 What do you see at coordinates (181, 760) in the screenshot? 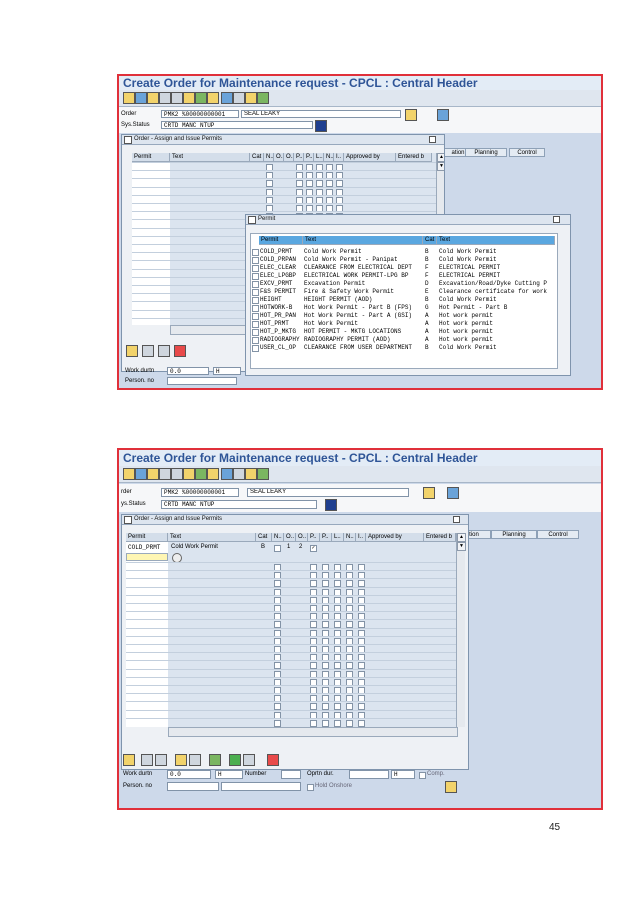
I see `insert-icon` at bounding box center [181, 760].